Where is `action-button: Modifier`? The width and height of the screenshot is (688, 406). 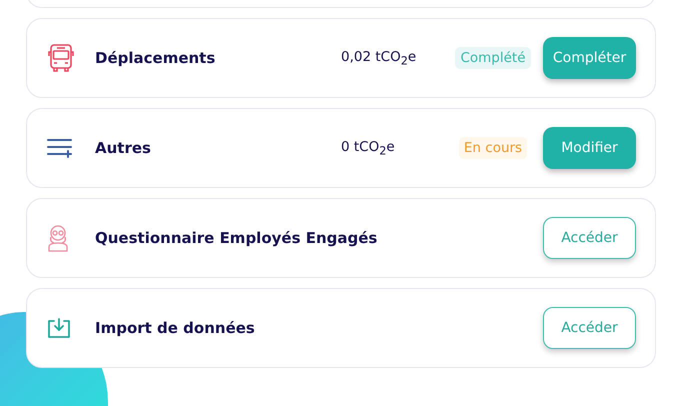
action-button: Modifier is located at coordinates (589, 148).